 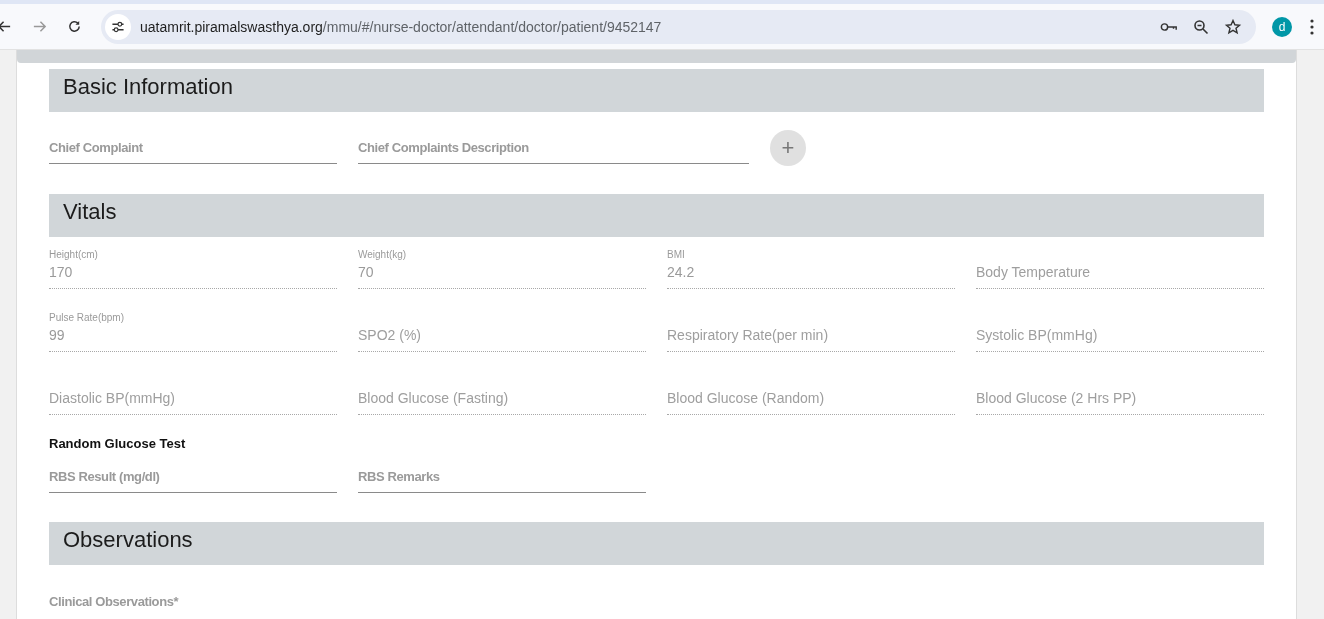 I want to click on text-field: Chief Complaints Description, so click(x=553, y=144).